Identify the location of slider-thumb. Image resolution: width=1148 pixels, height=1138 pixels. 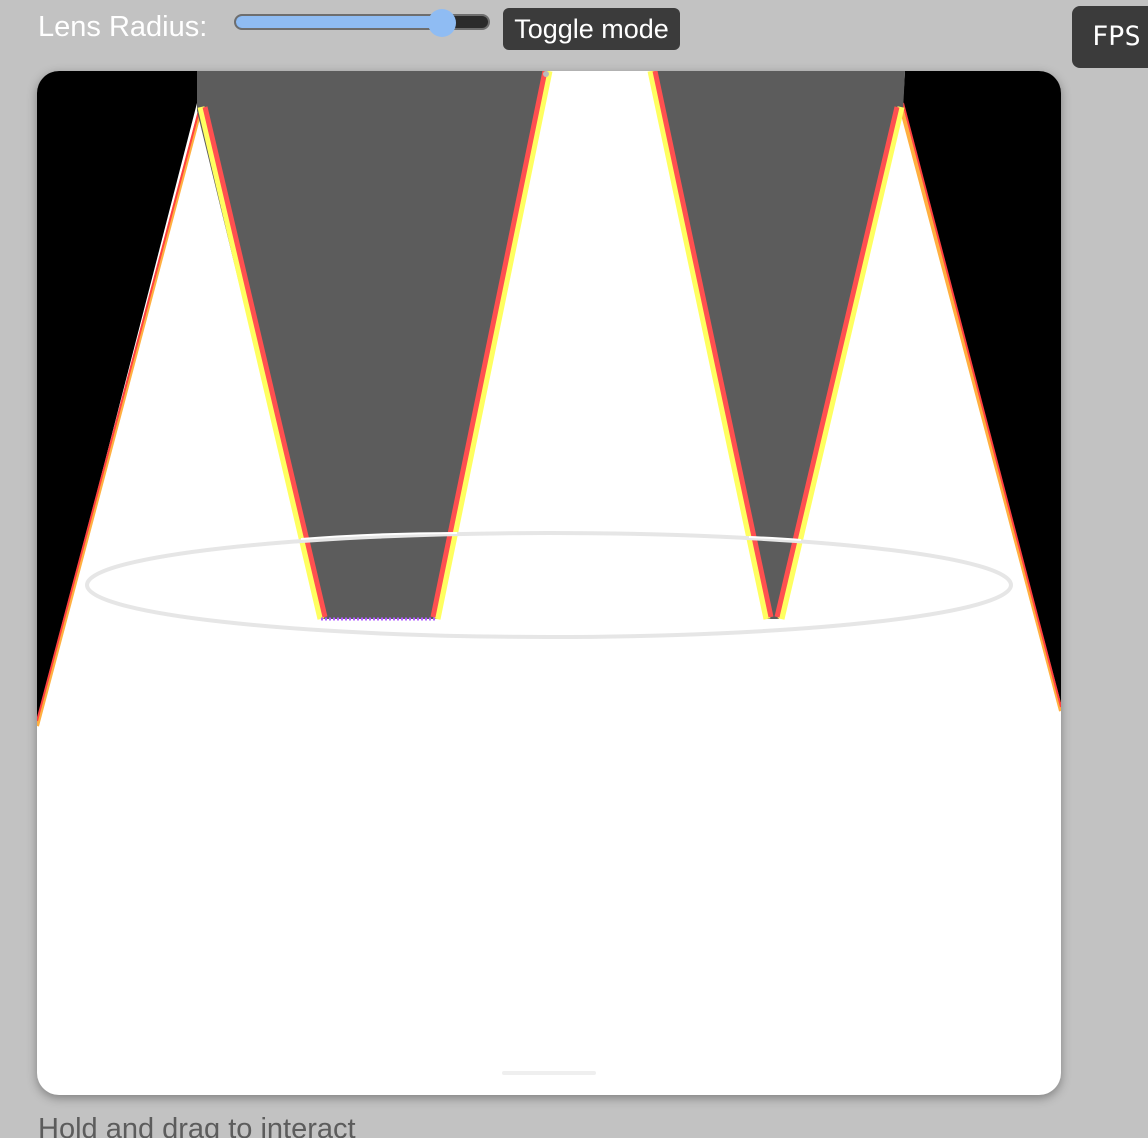
(441, 23).